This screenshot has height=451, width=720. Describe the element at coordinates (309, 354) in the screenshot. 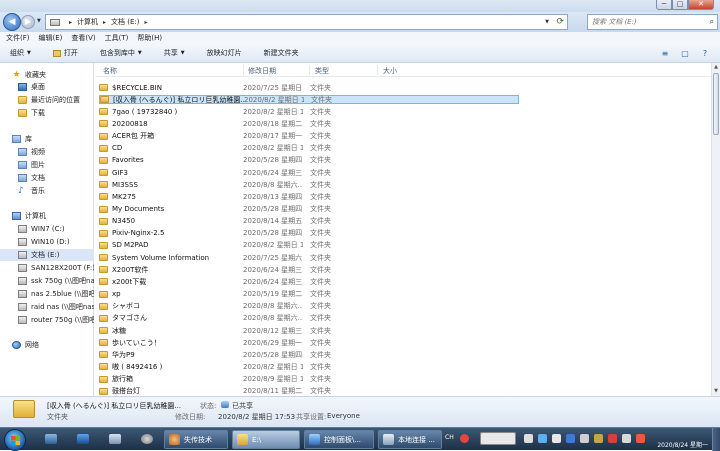

I see `file-row: 华为P9 2020/5/28 星期四... 文件夹` at that location.